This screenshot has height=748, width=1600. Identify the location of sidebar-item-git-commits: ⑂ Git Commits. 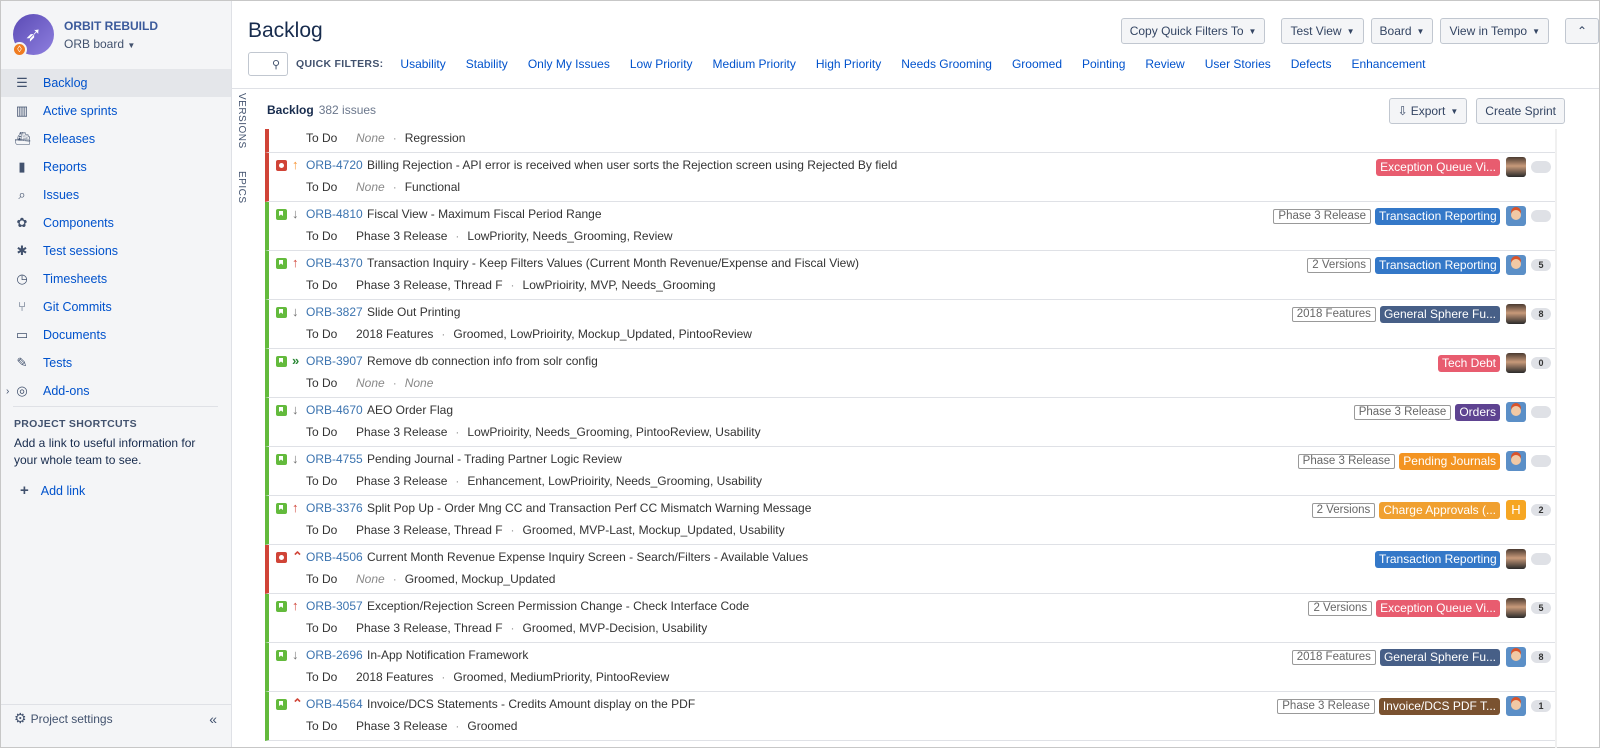
(116, 307).